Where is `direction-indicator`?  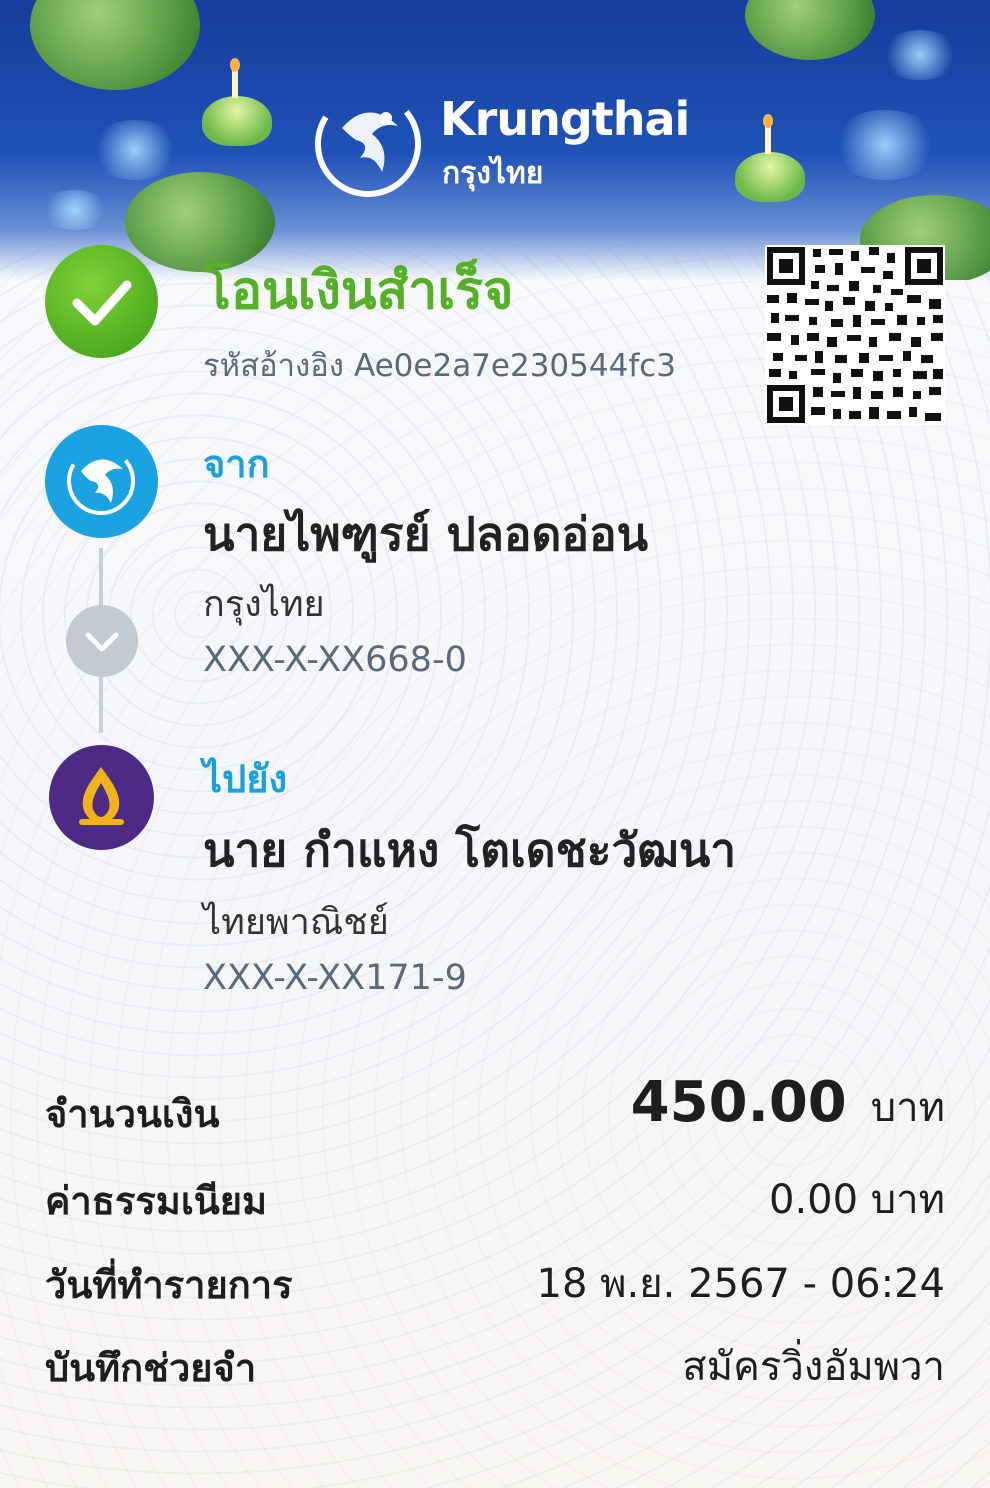
direction-indicator is located at coordinates (102, 641).